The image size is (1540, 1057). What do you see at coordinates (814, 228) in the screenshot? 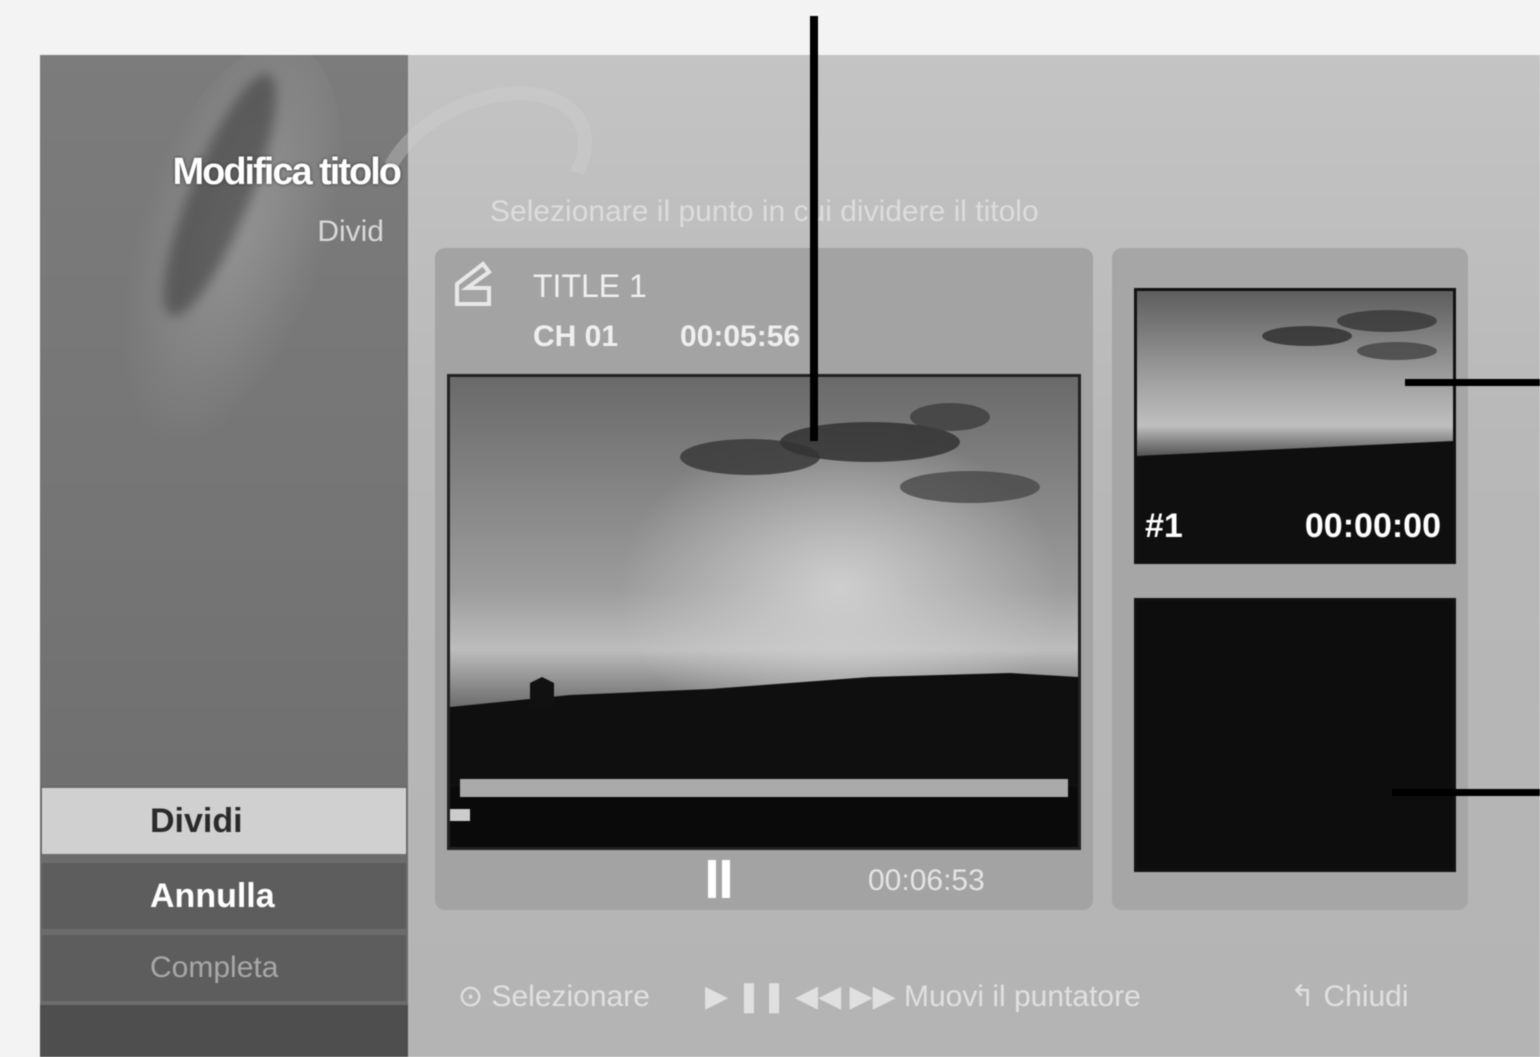
I see `callout-line-main-preview` at bounding box center [814, 228].